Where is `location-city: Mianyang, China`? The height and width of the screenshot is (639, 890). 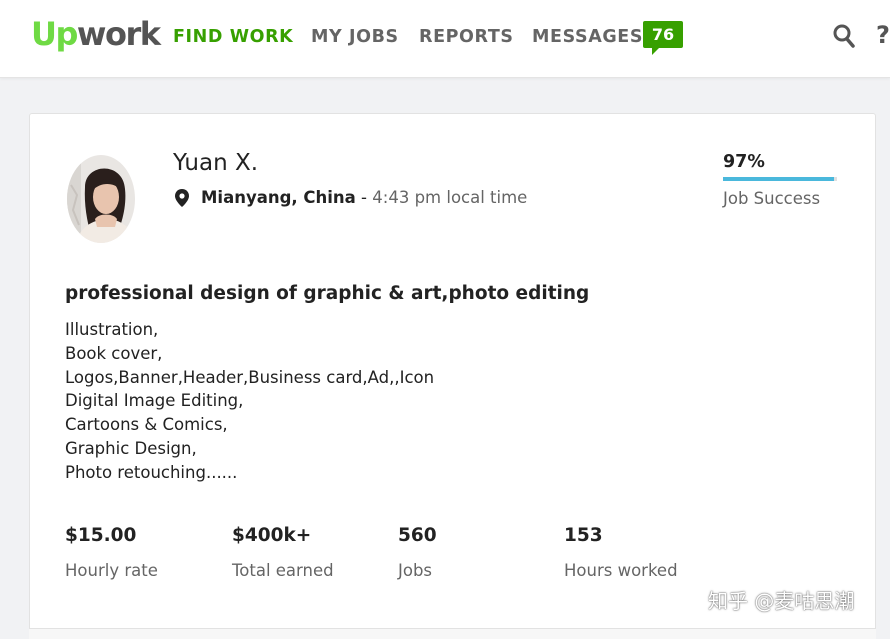
location-city: Mianyang, China is located at coordinates (278, 197).